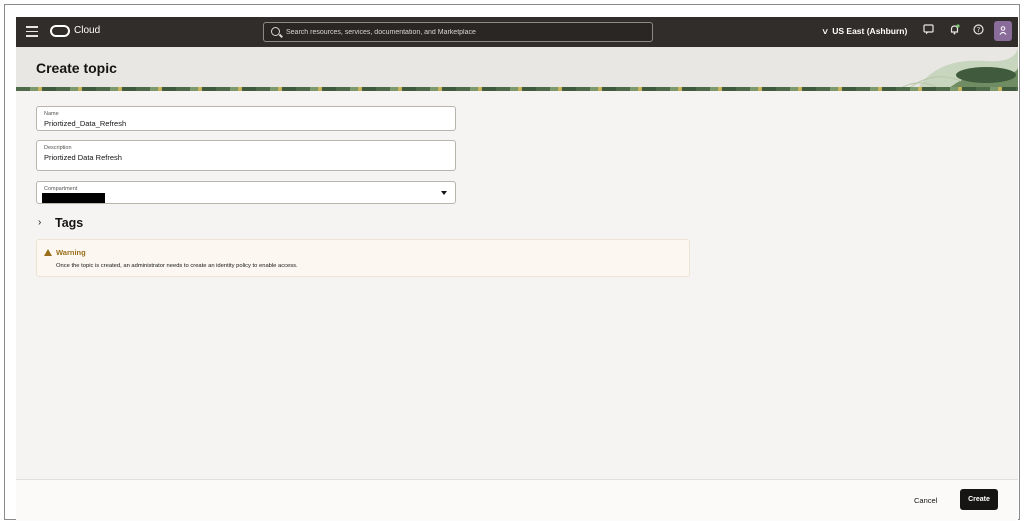  Describe the element at coordinates (61, 189) in the screenshot. I see `compartment-label: Compartment` at that location.